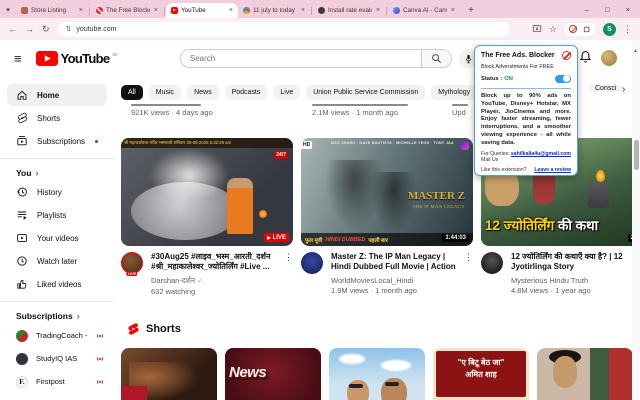  I want to click on adblock-toggle, so click(563, 78).